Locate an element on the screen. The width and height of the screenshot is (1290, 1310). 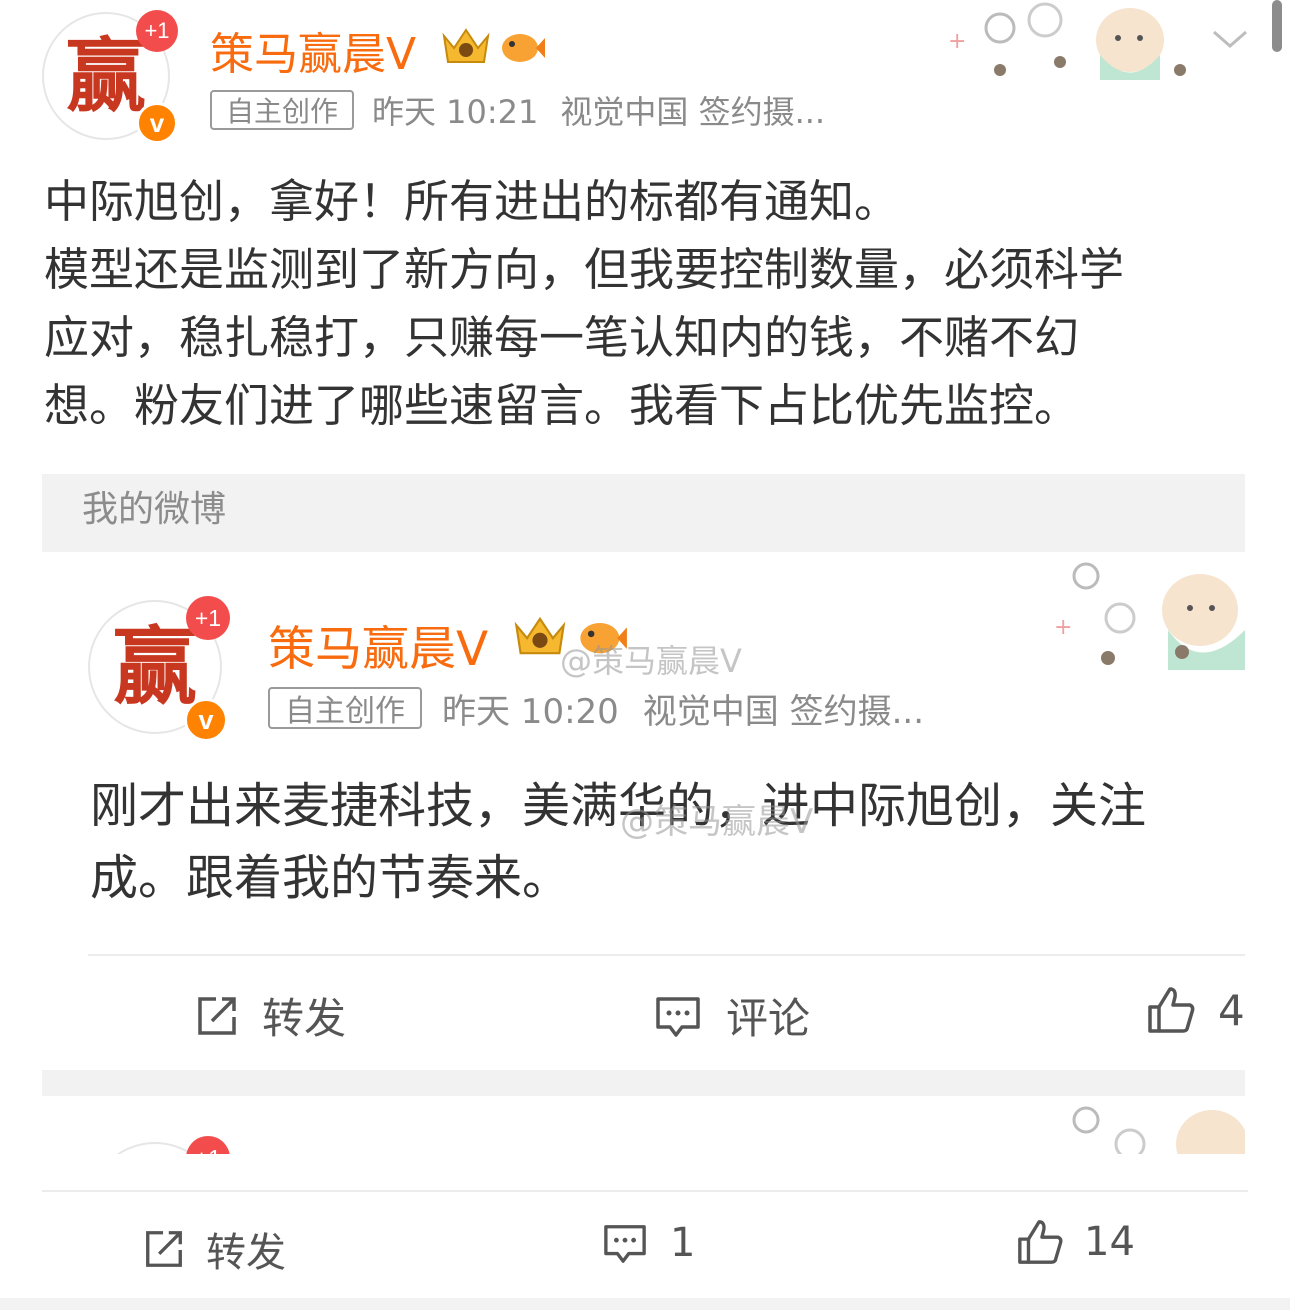
quoted-like-button: 4 is located at coordinates (1195, 1010).